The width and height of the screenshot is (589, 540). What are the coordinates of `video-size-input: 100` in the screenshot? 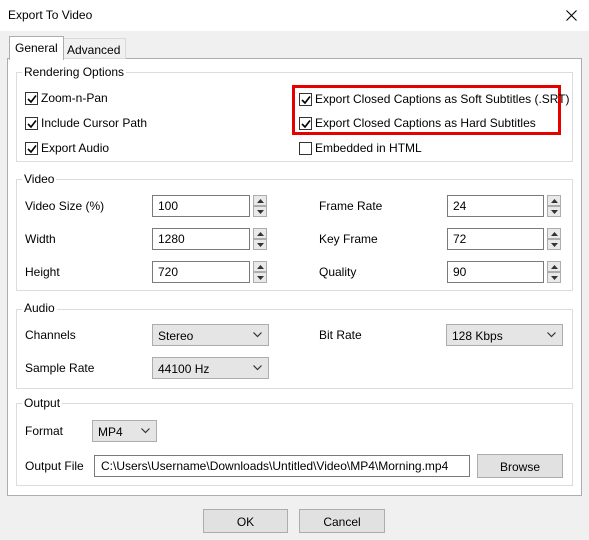 It's located at (201, 206).